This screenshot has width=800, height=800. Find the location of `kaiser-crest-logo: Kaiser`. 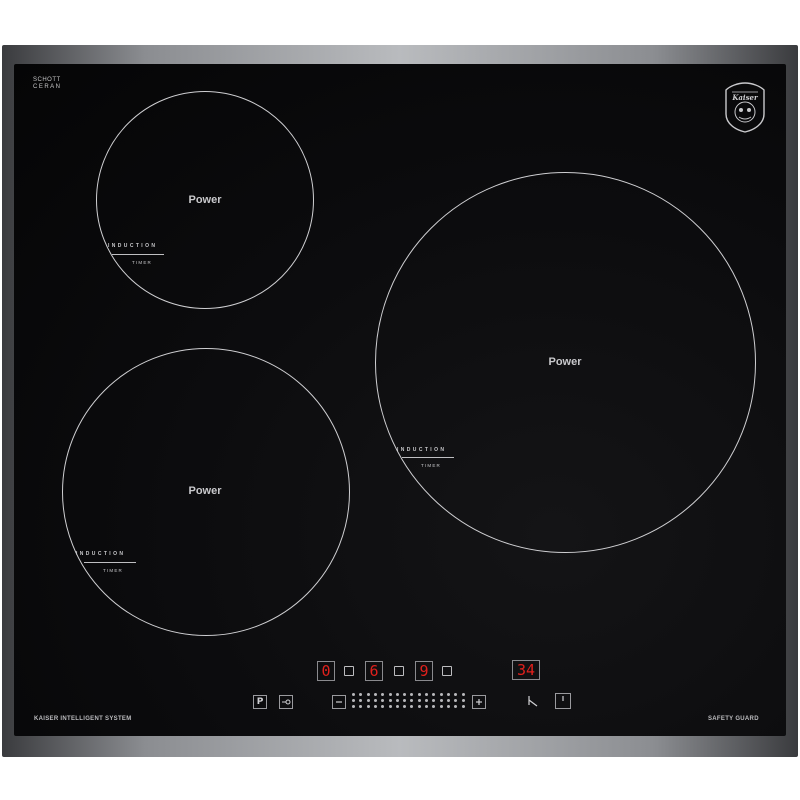

kaiser-crest-logo: Kaiser is located at coordinates (745, 107).